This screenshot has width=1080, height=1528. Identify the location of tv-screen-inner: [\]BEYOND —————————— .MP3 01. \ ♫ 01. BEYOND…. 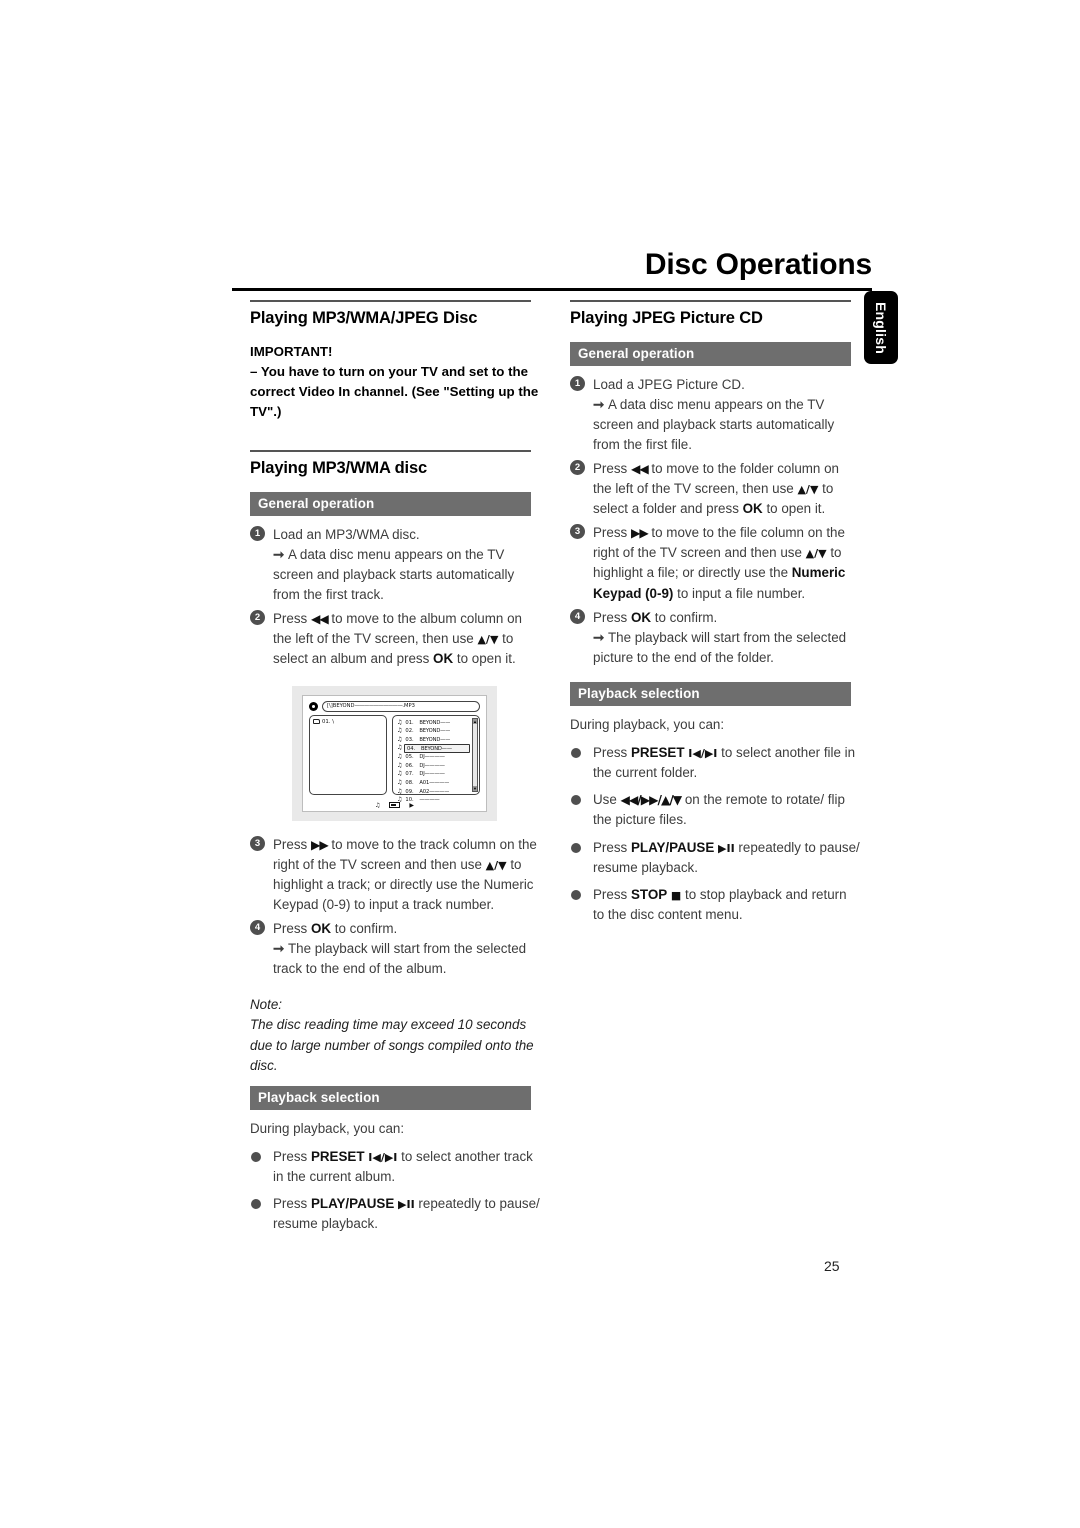
(394, 753).